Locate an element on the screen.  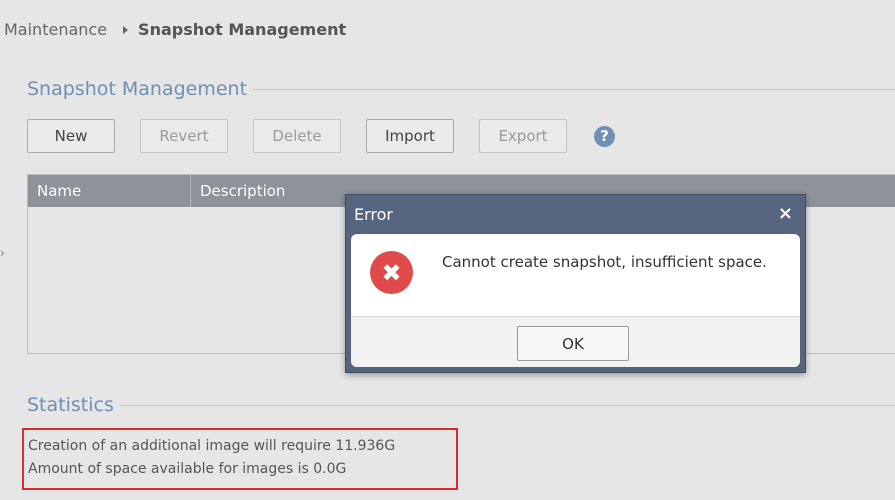
breadcrumb: Maintenance Snapshot Management is located at coordinates (175, 29).